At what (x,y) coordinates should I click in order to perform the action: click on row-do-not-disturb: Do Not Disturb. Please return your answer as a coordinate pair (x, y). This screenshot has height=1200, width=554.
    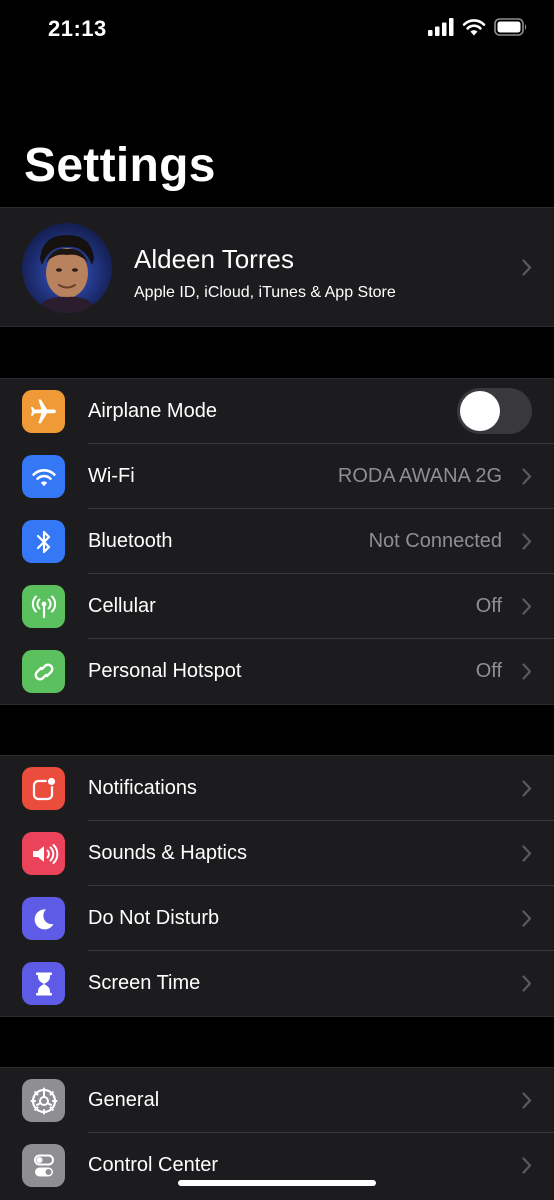
    Looking at the image, I should click on (277, 918).